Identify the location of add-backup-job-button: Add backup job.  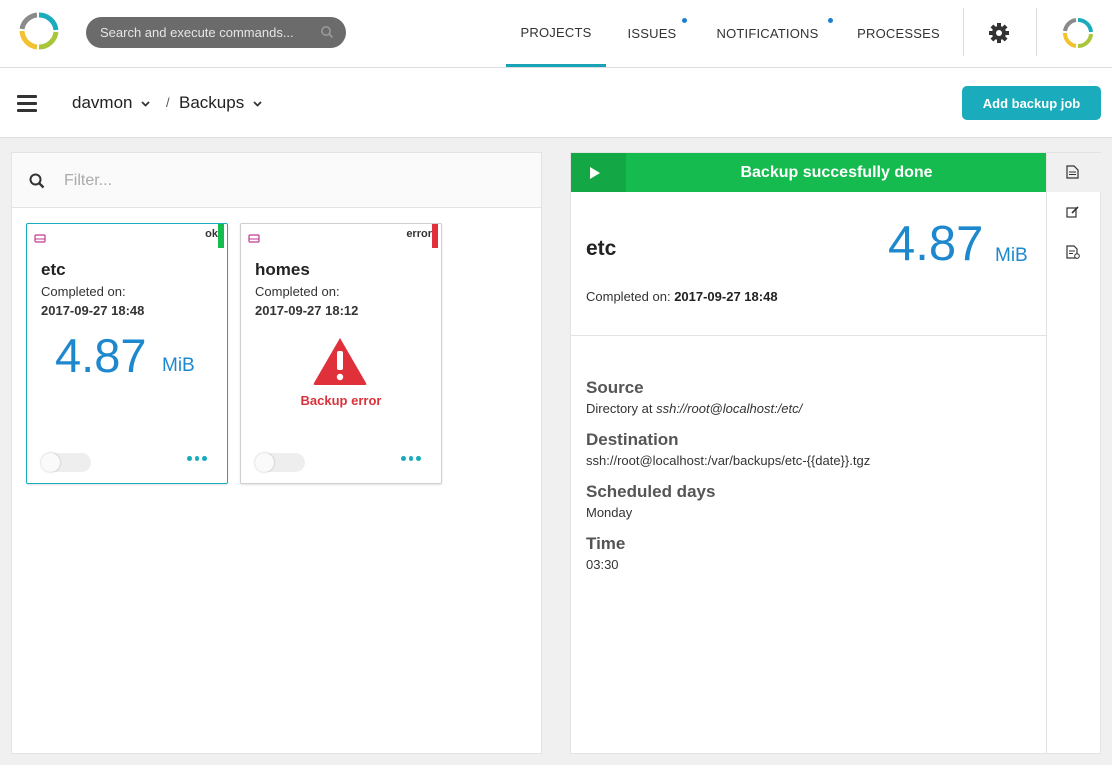
(1031, 103).